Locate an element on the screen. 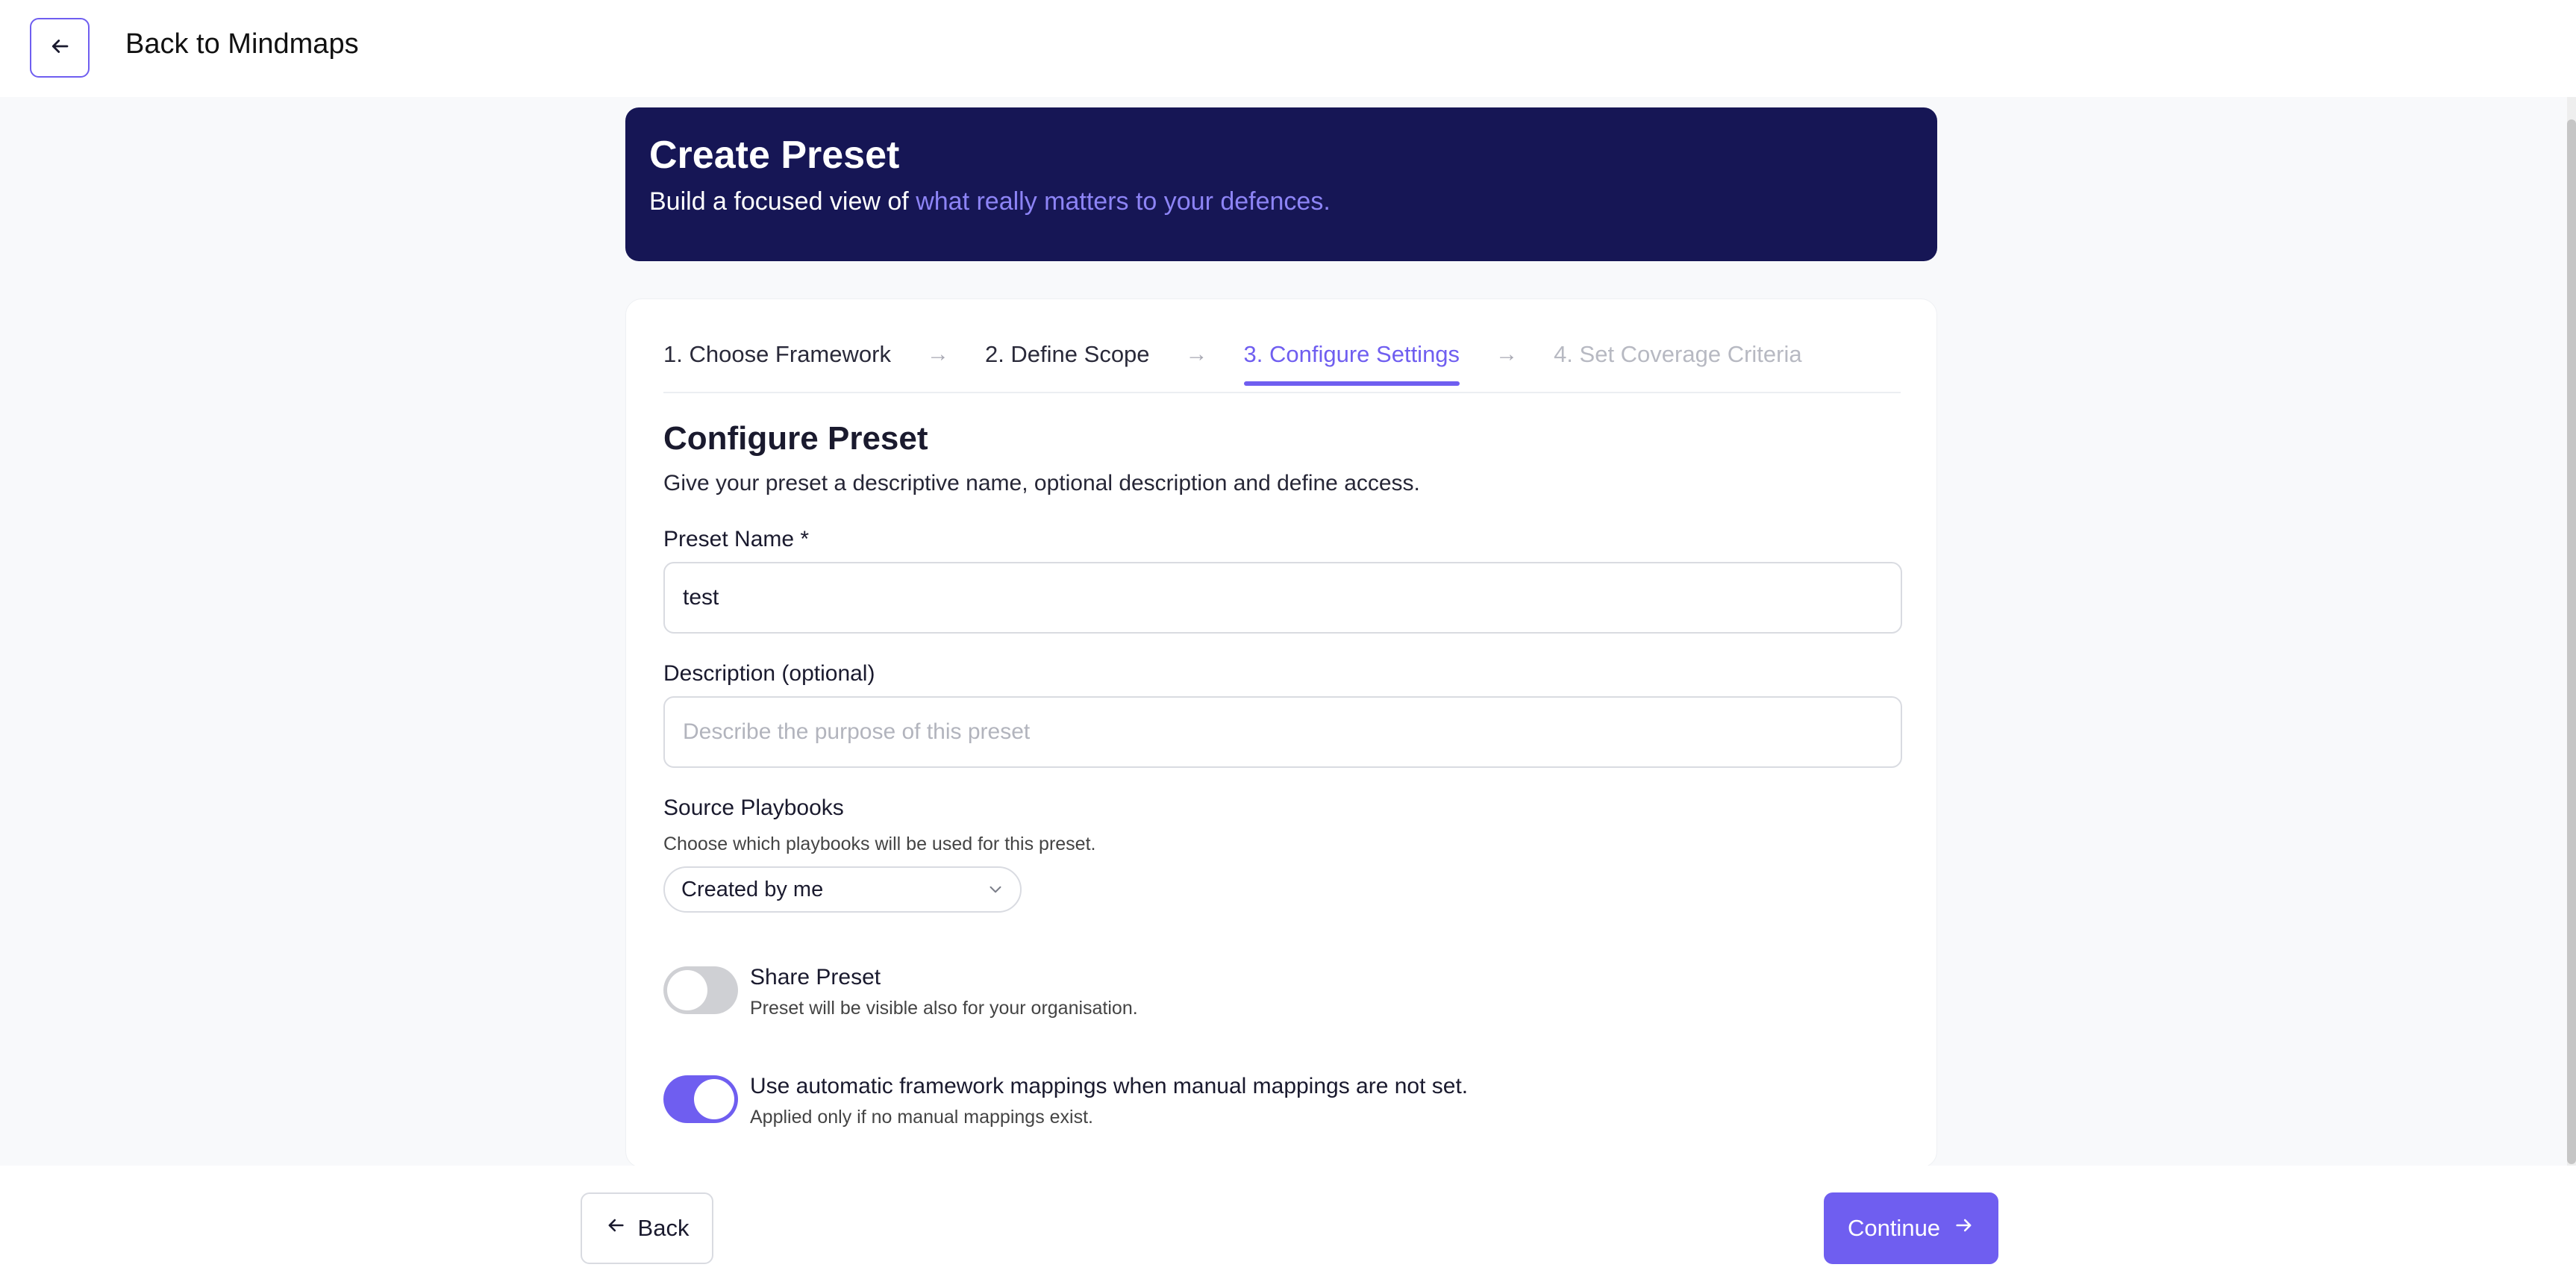 This screenshot has height=1285, width=2576. auto-mapping-toggle is located at coordinates (700, 1099).